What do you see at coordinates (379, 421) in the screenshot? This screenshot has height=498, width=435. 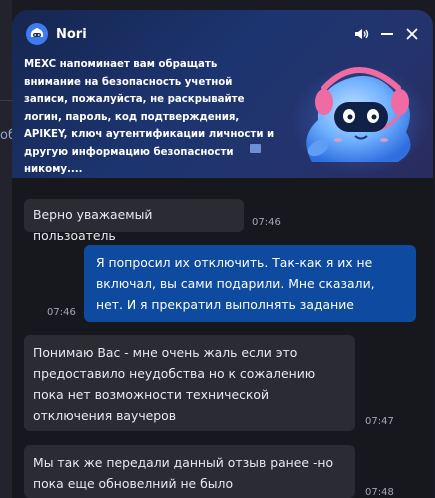 I see `message-time: 07:47` at bounding box center [379, 421].